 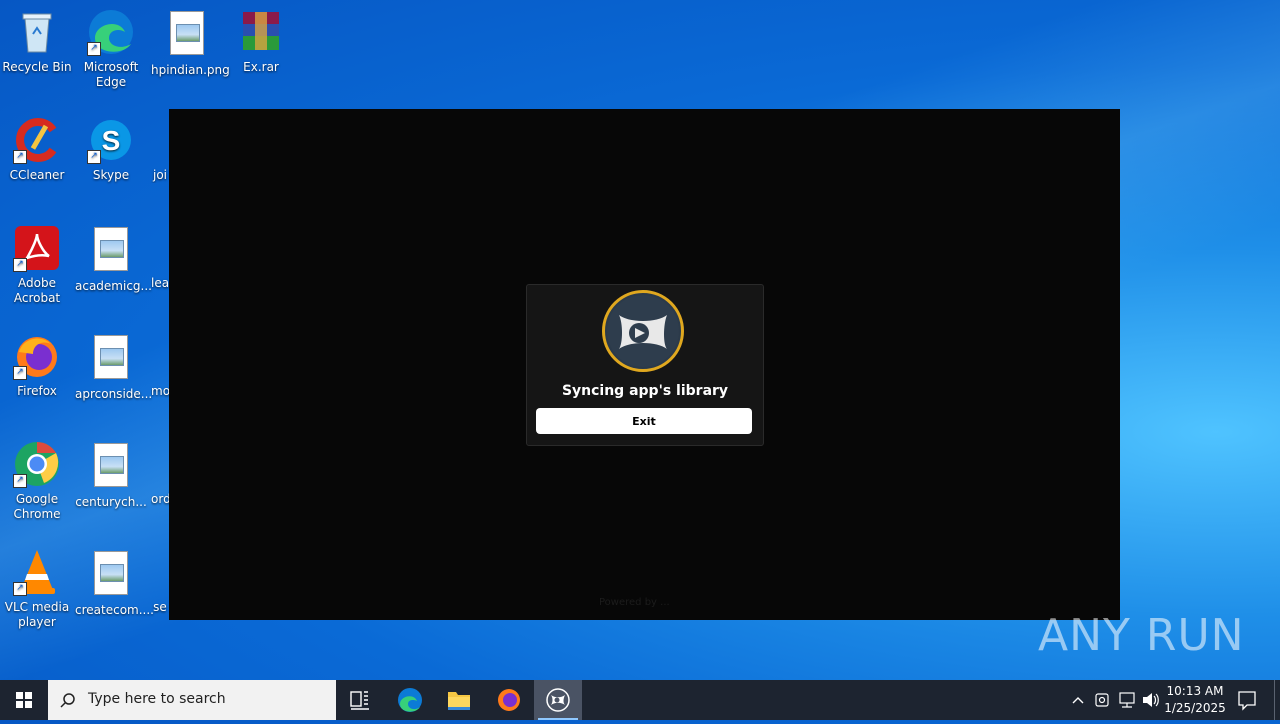 I want to click on desktop-icon-skype: S ↗ Skype, so click(x=111, y=149).